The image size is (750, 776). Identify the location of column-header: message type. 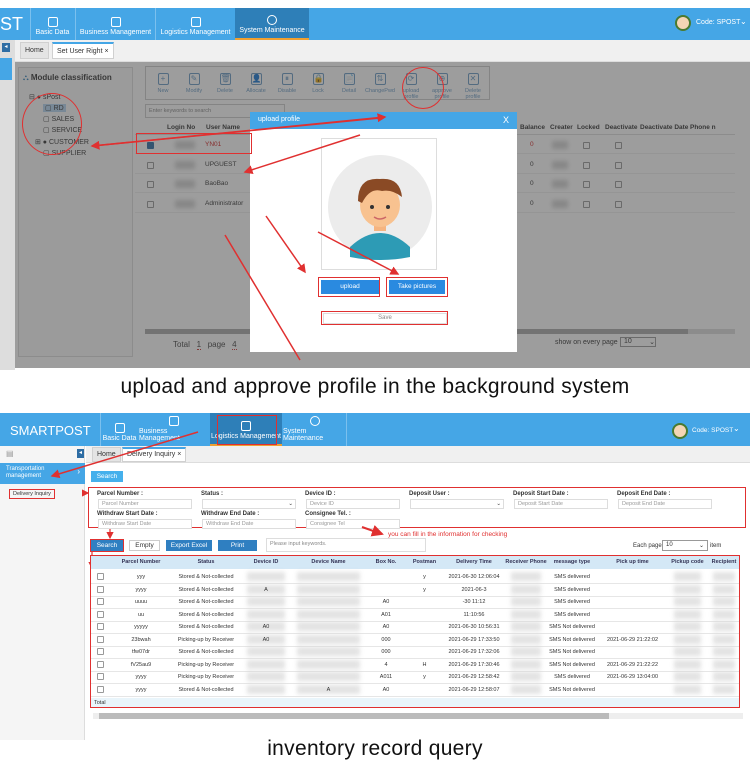
(572, 562).